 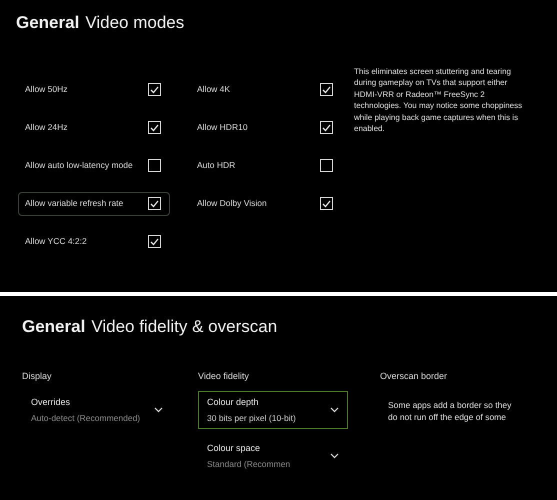 What do you see at coordinates (234, 449) in the screenshot?
I see `dropdown-label: Colour space` at bounding box center [234, 449].